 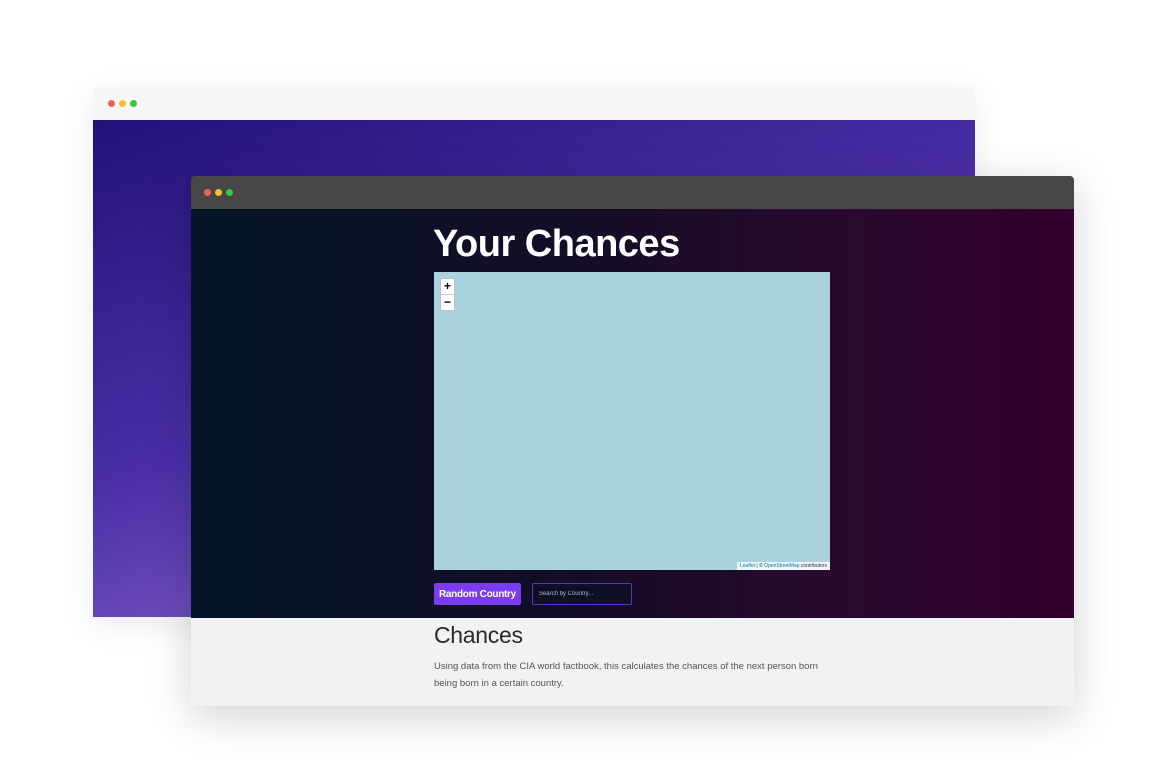 What do you see at coordinates (478, 635) in the screenshot?
I see `section-title: Chances` at bounding box center [478, 635].